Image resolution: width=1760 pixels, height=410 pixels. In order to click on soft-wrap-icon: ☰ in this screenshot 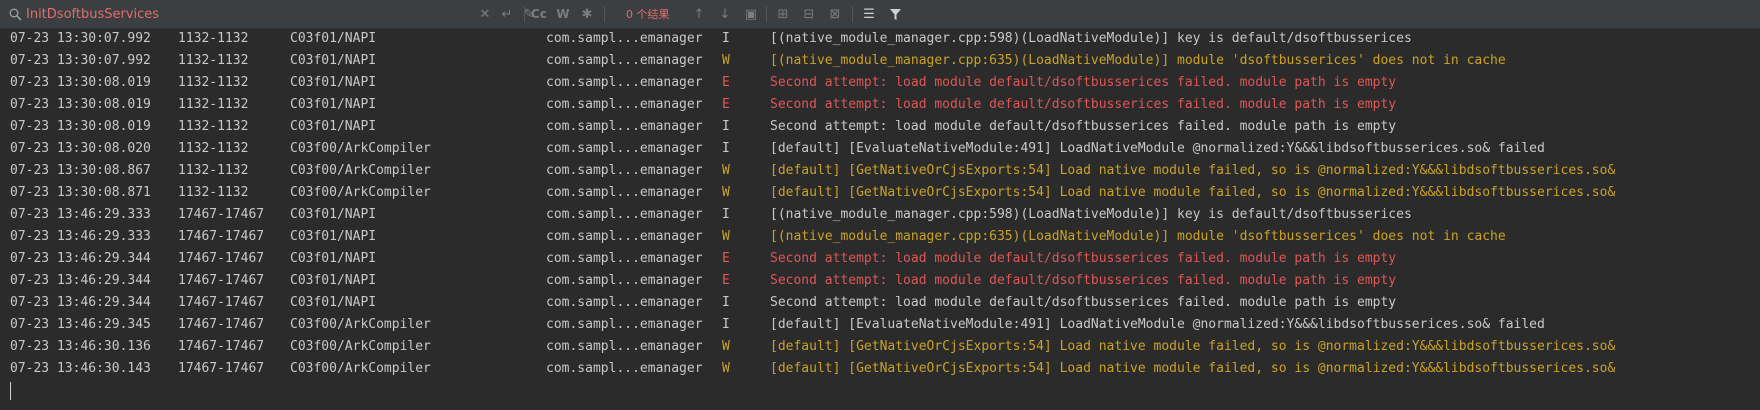, I will do `click(869, 14)`.